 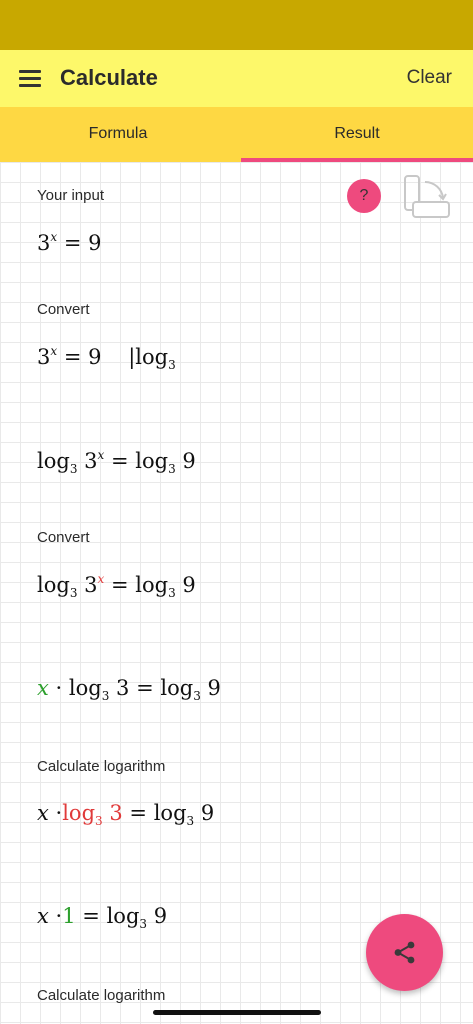 I want to click on rotate-device-icon, so click(x=427, y=197).